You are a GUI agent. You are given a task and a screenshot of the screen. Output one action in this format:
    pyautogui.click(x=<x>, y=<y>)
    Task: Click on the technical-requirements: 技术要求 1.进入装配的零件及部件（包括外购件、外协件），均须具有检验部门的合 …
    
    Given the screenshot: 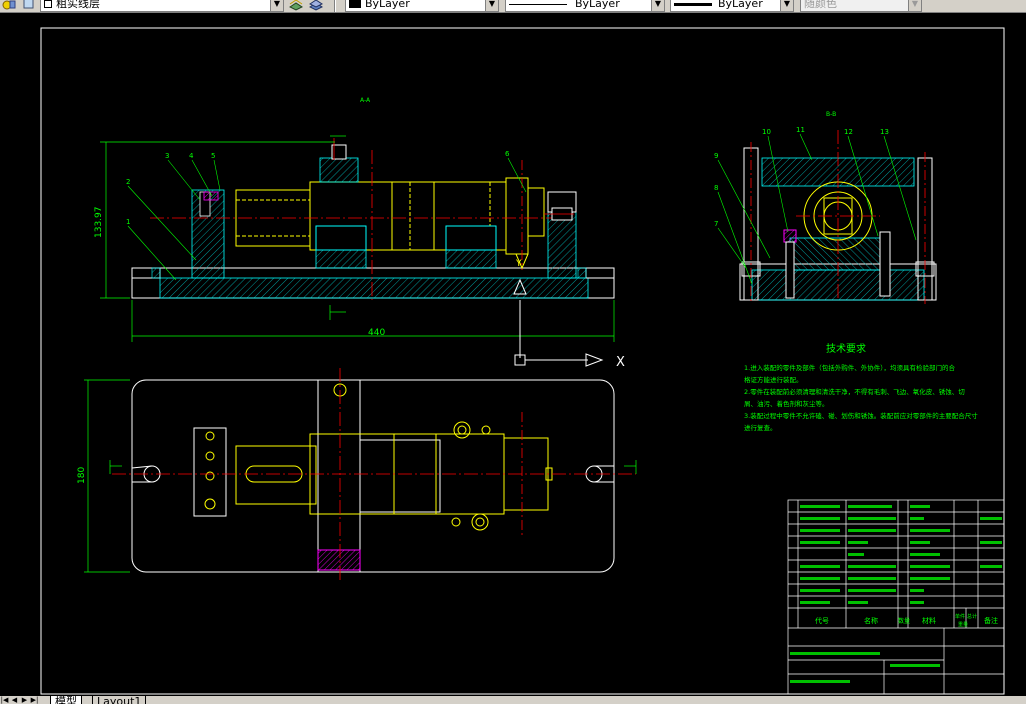 What is the action you would take?
    pyautogui.click(x=861, y=387)
    